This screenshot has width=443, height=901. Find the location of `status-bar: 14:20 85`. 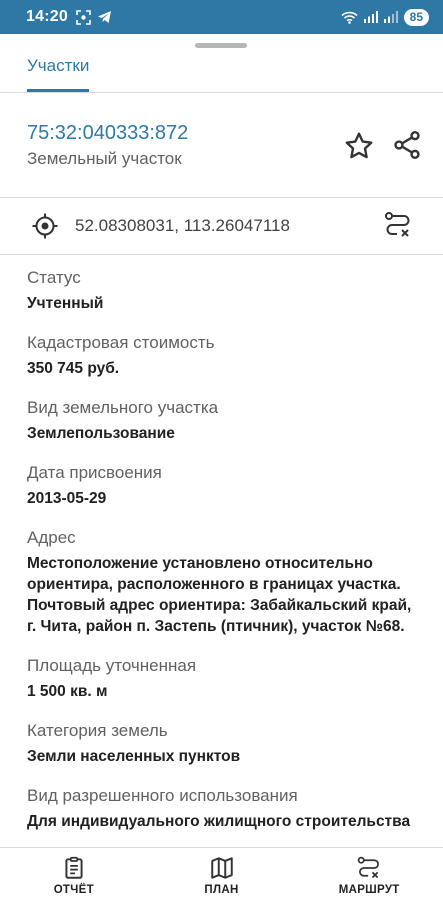

status-bar: 14:20 85 is located at coordinates (221, 17).